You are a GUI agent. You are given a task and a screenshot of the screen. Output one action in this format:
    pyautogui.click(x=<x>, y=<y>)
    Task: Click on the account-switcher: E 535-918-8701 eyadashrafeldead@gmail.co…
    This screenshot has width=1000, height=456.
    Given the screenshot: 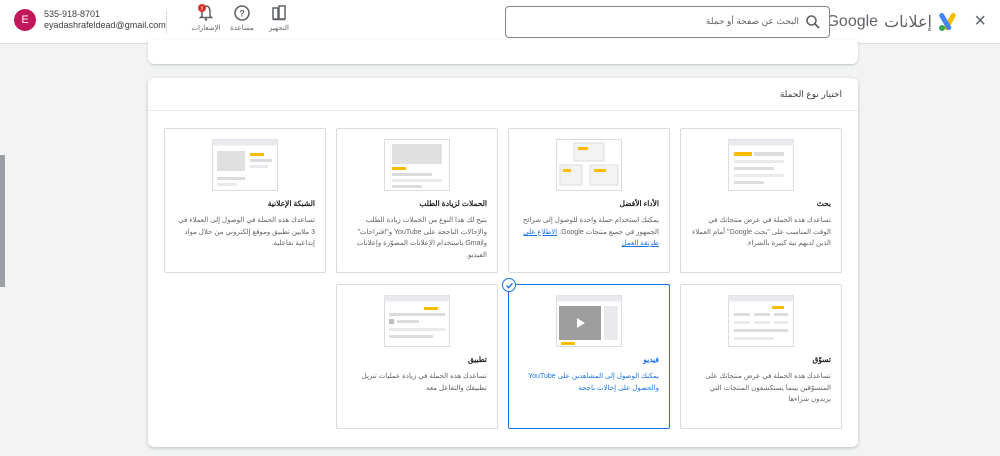 What is the action you would take?
    pyautogui.click(x=90, y=20)
    